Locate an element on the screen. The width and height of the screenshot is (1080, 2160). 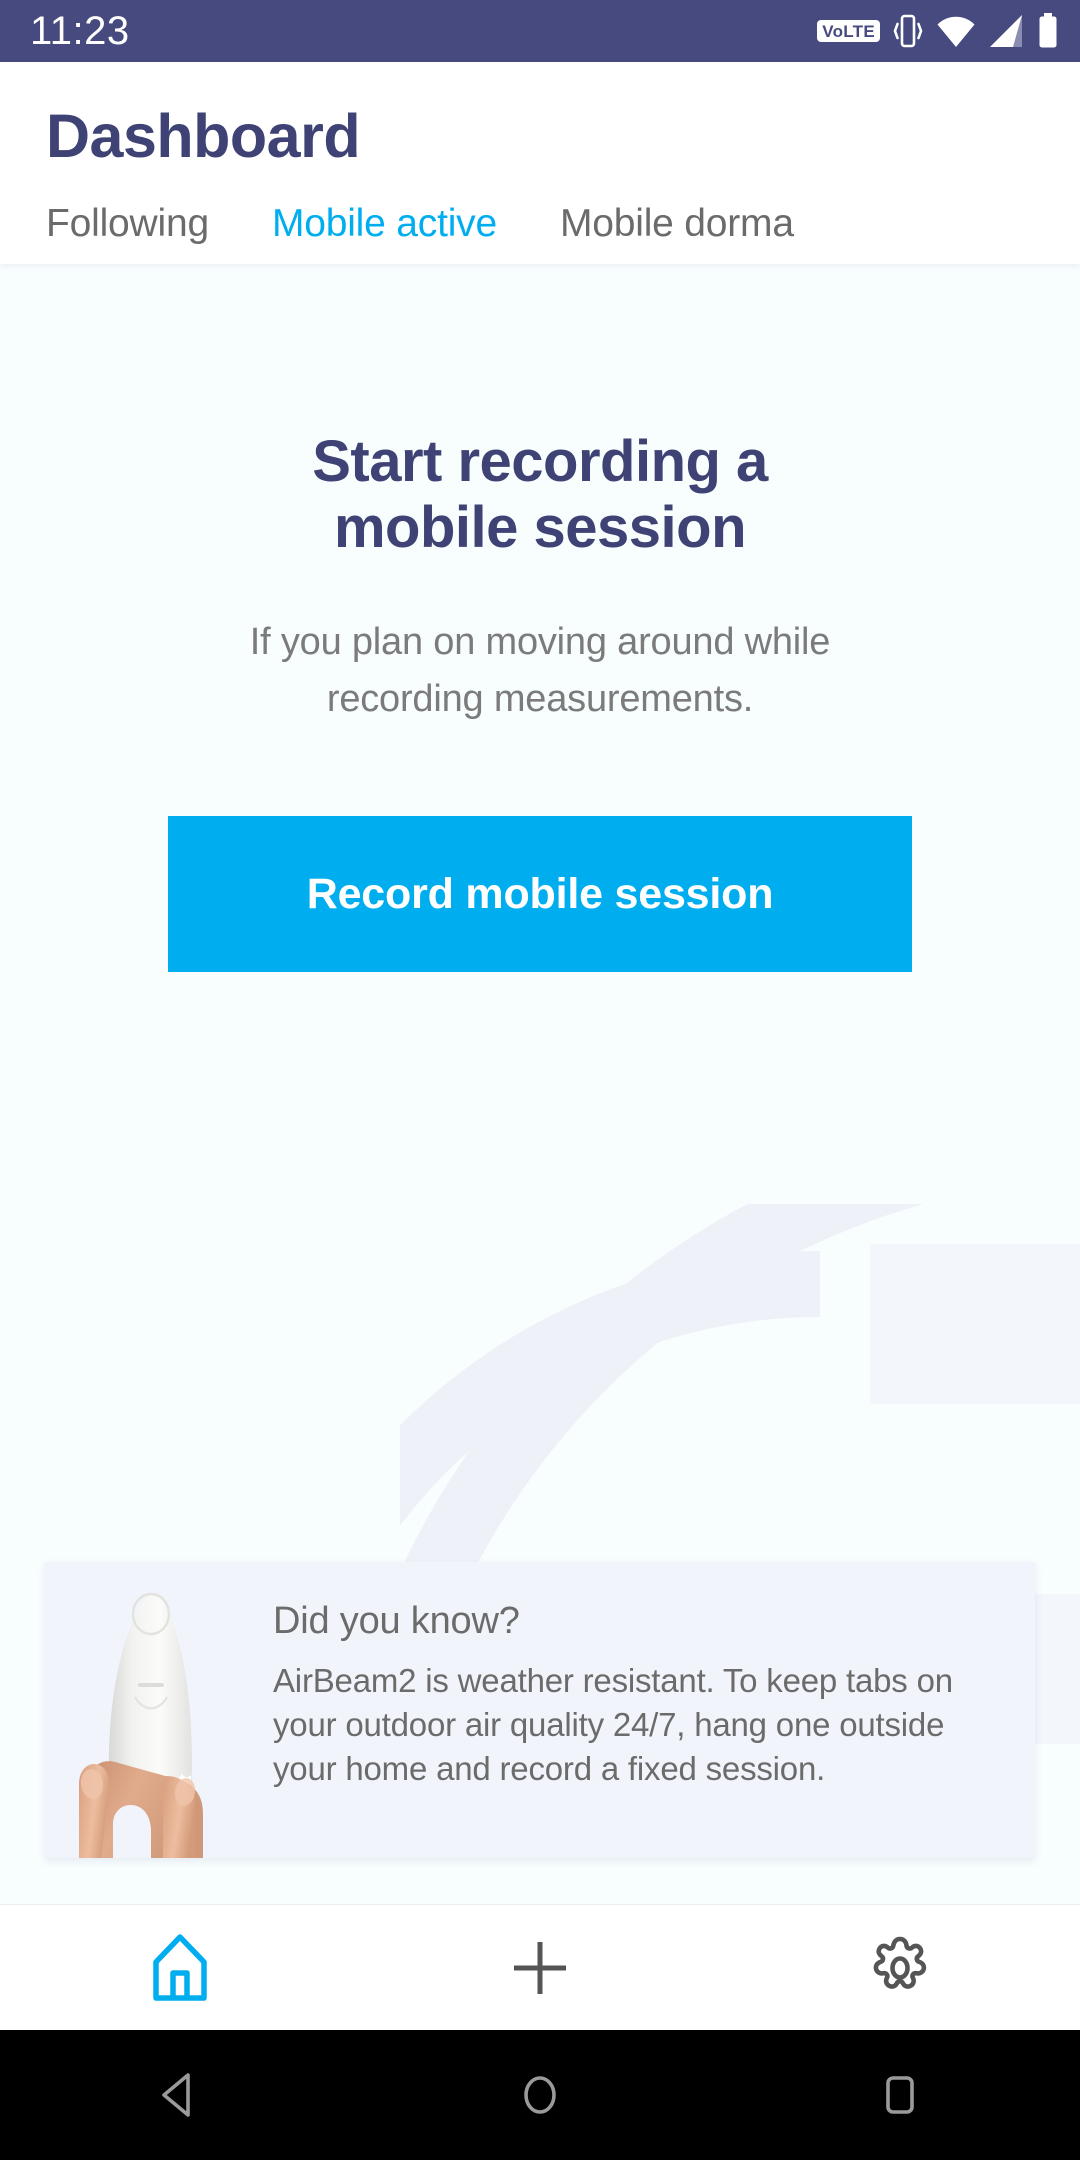
plus-icon is located at coordinates (540, 1967).